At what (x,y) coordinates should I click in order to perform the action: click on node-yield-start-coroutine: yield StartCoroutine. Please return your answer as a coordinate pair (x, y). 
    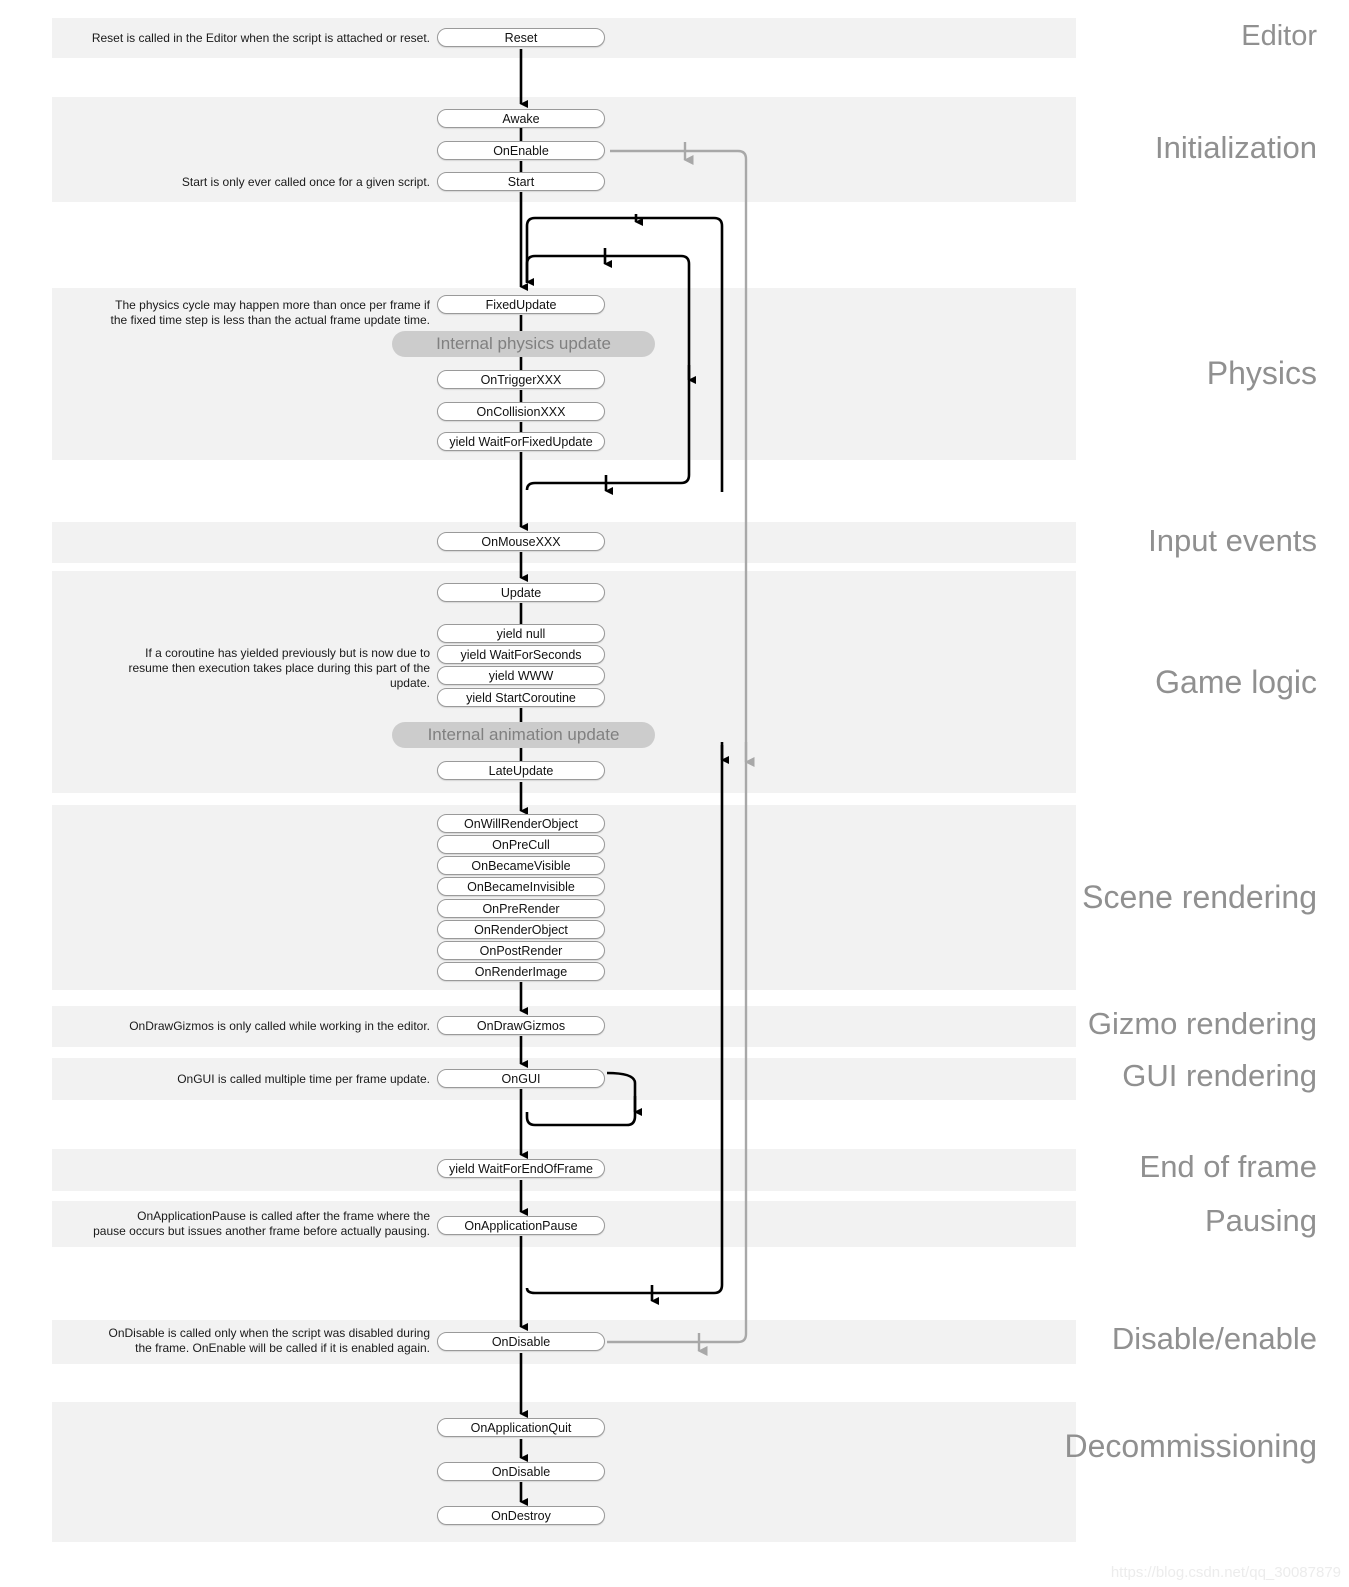
    Looking at the image, I should click on (521, 697).